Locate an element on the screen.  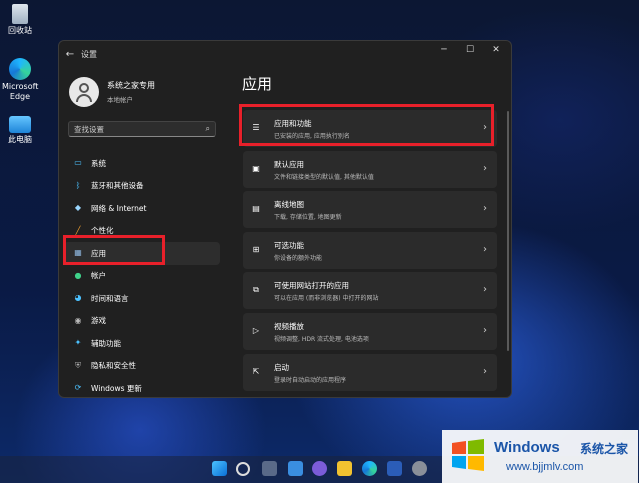
sidebar-item-label: 辅助功能 is located at coordinates (106, 343).